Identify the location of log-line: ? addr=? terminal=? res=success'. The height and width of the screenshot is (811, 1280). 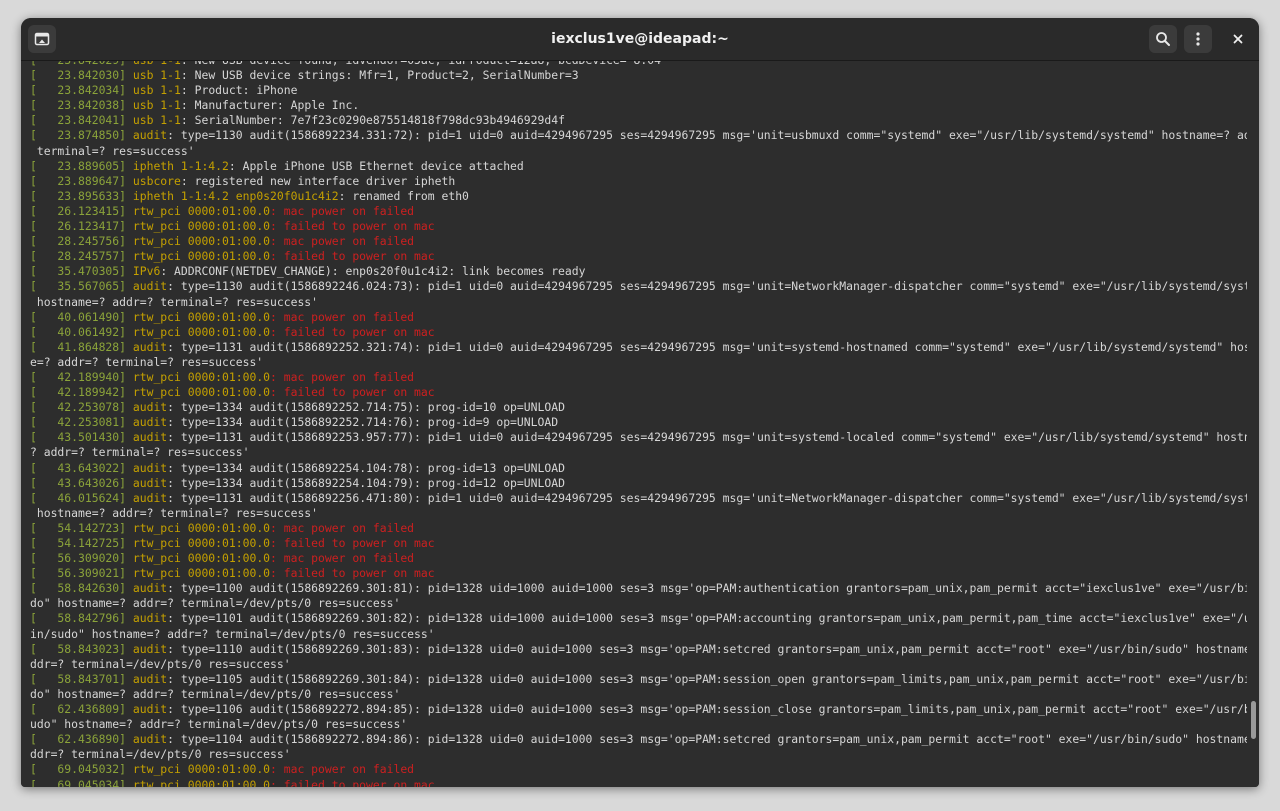
(638, 452).